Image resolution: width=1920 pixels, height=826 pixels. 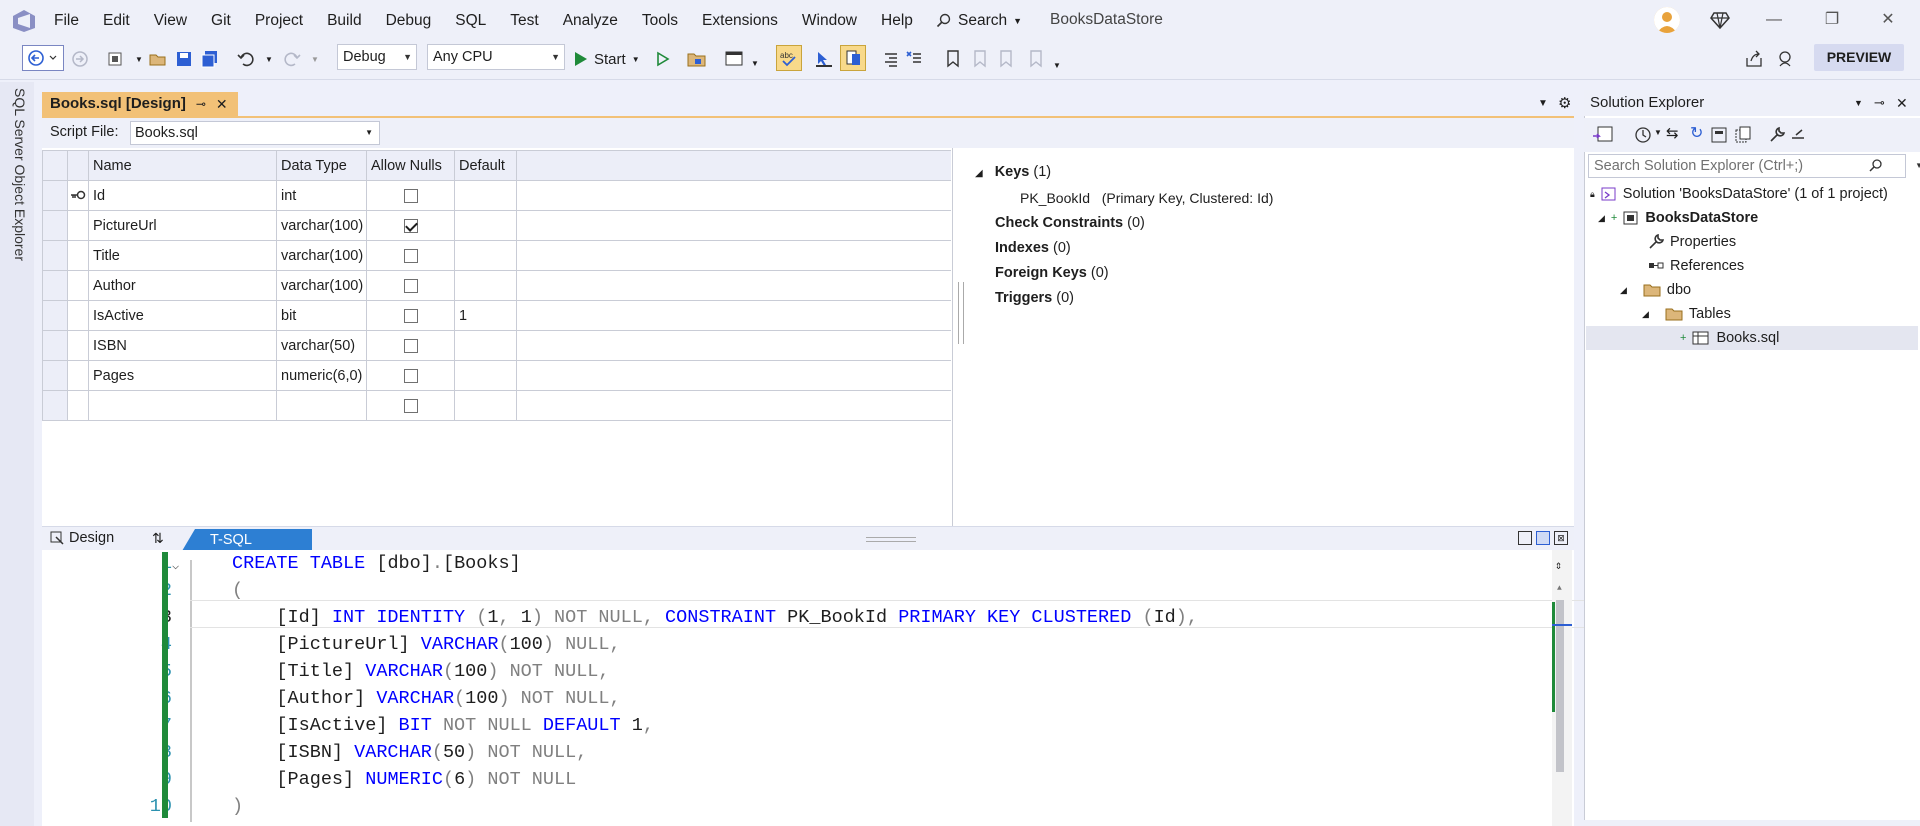 I want to click on new-dropdown-button: ▼, so click(x=139, y=59).